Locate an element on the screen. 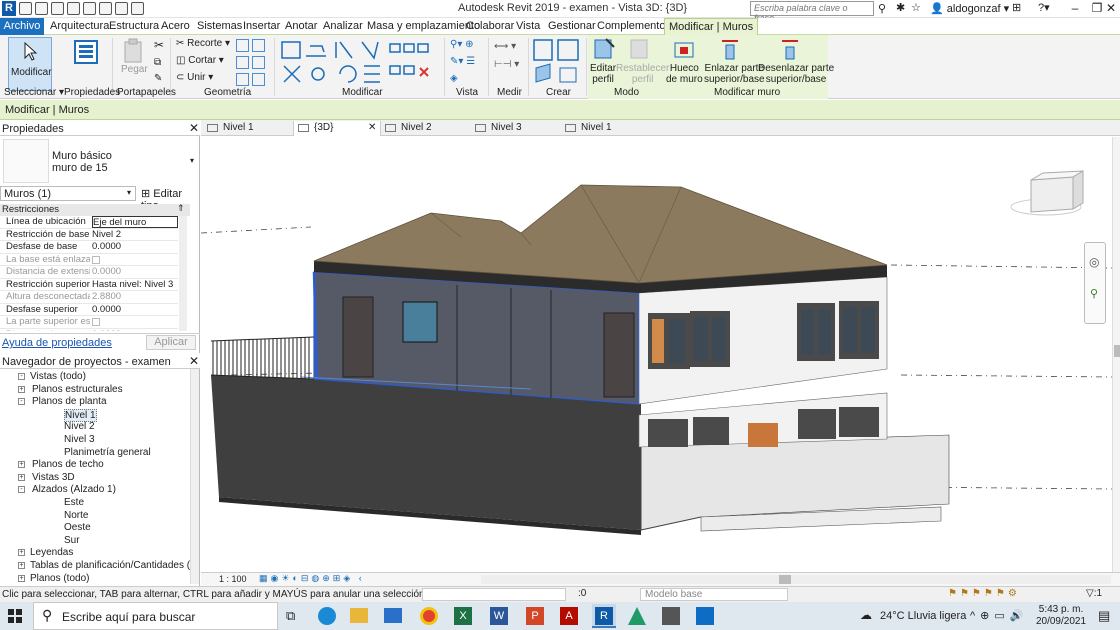 This screenshot has height=630, width=1120. properties-scrollbar is located at coordinates (183, 273).